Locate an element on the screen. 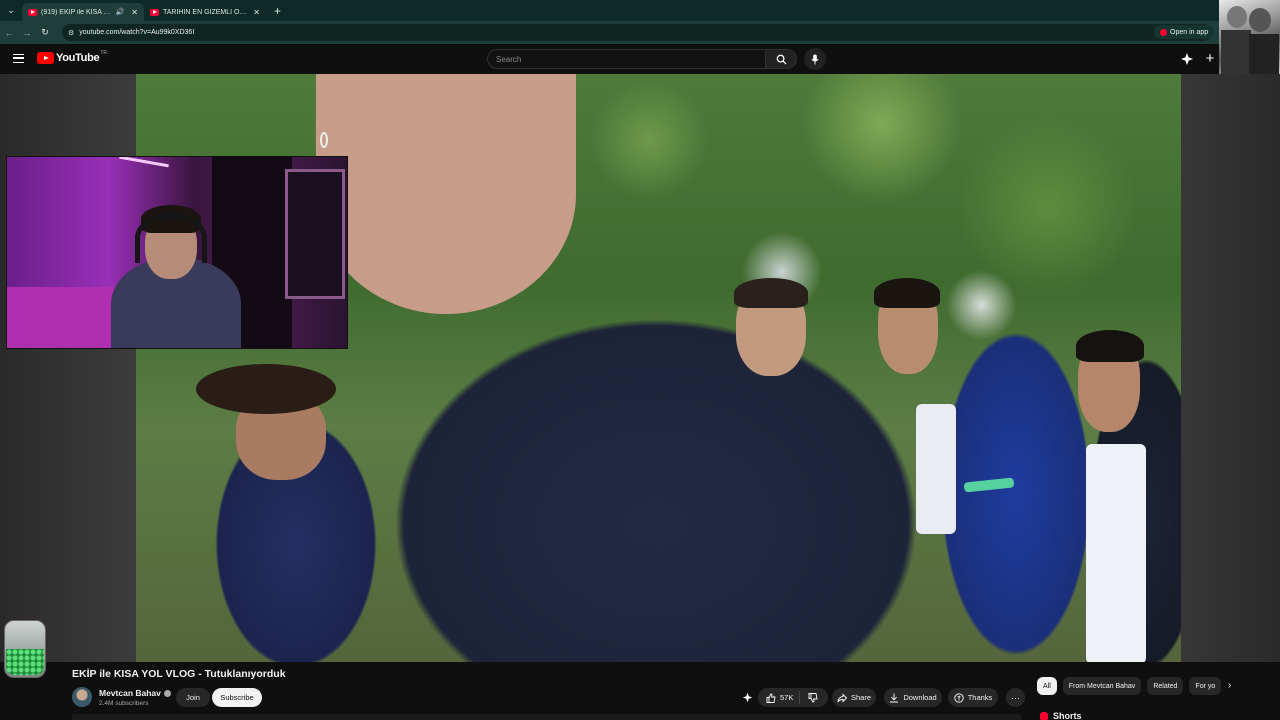  shorts-label: Shorts is located at coordinates (1067, 715).